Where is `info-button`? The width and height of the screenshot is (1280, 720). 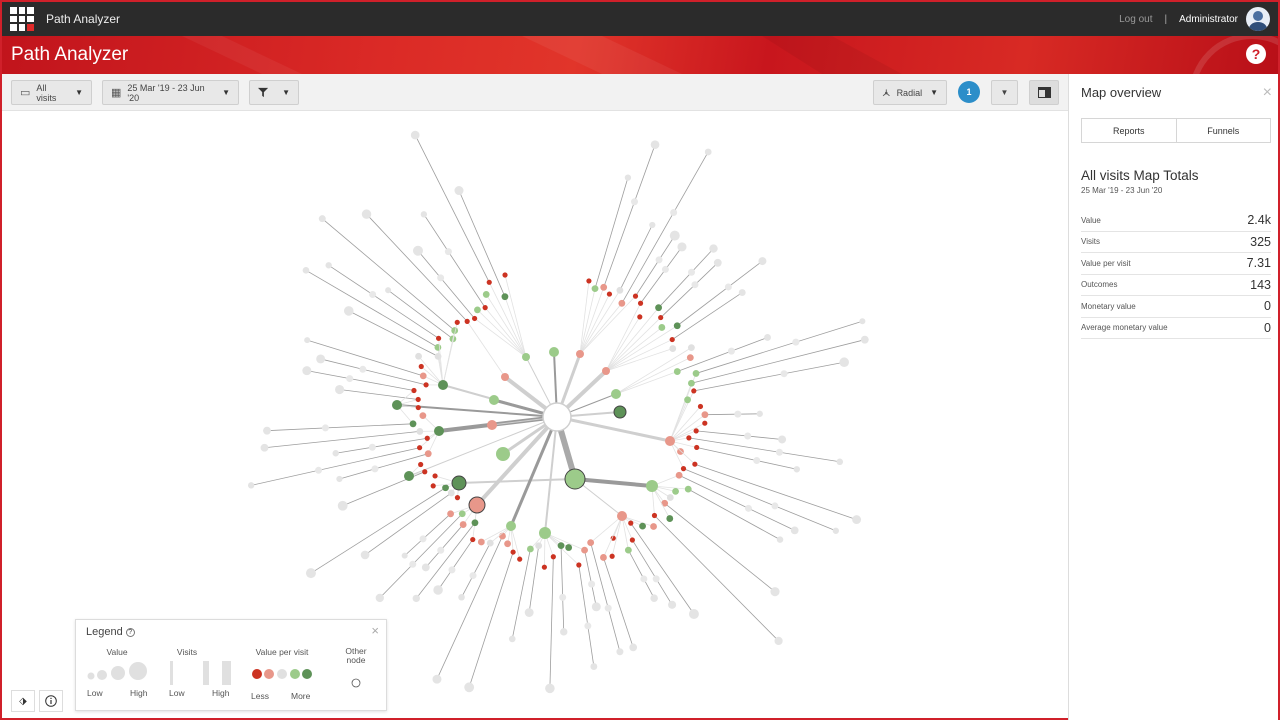 info-button is located at coordinates (51, 701).